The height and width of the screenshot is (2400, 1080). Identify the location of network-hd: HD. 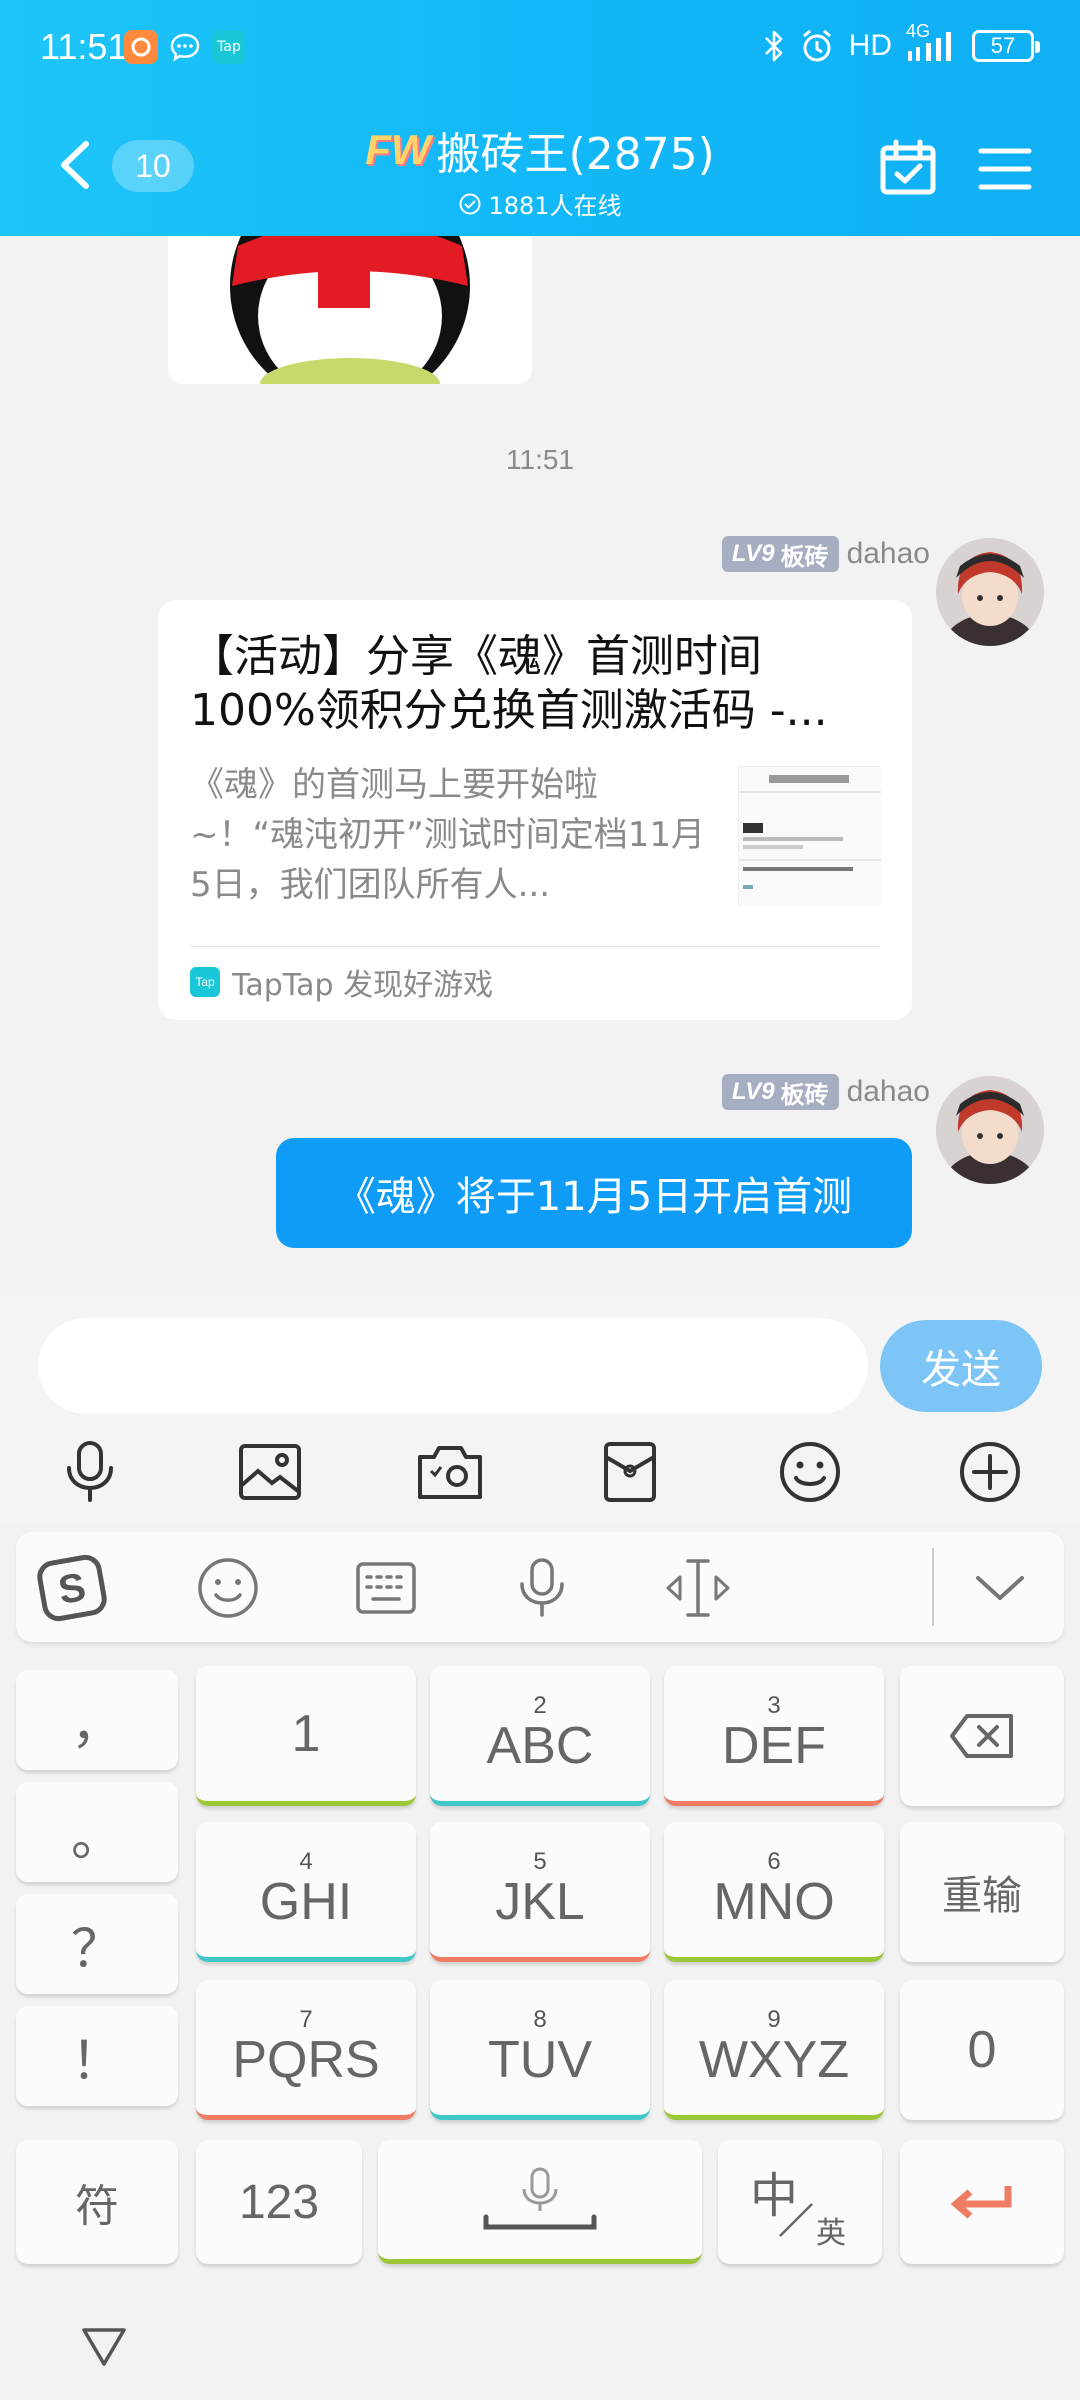
(870, 45).